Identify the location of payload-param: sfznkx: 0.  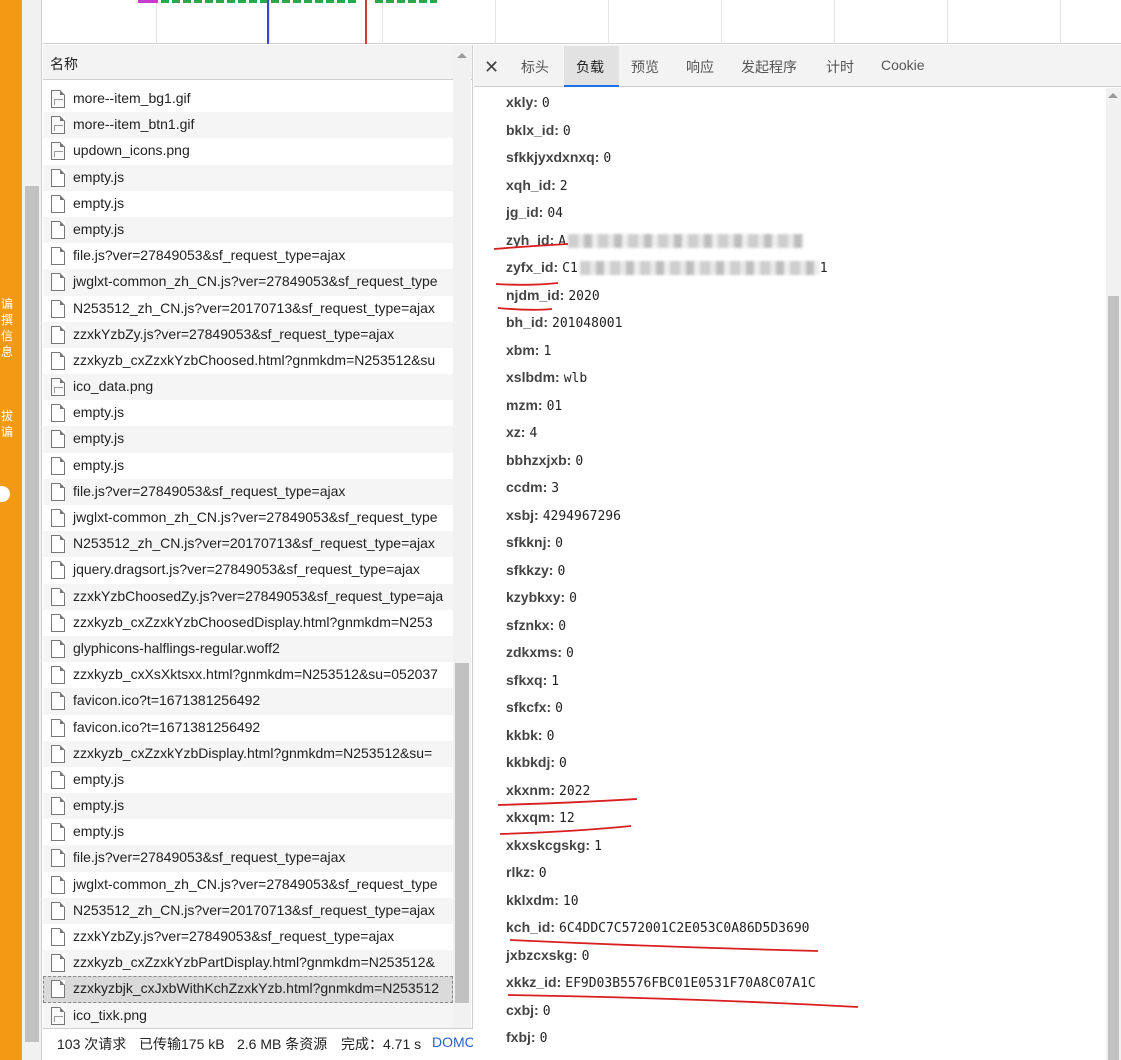
(536, 630).